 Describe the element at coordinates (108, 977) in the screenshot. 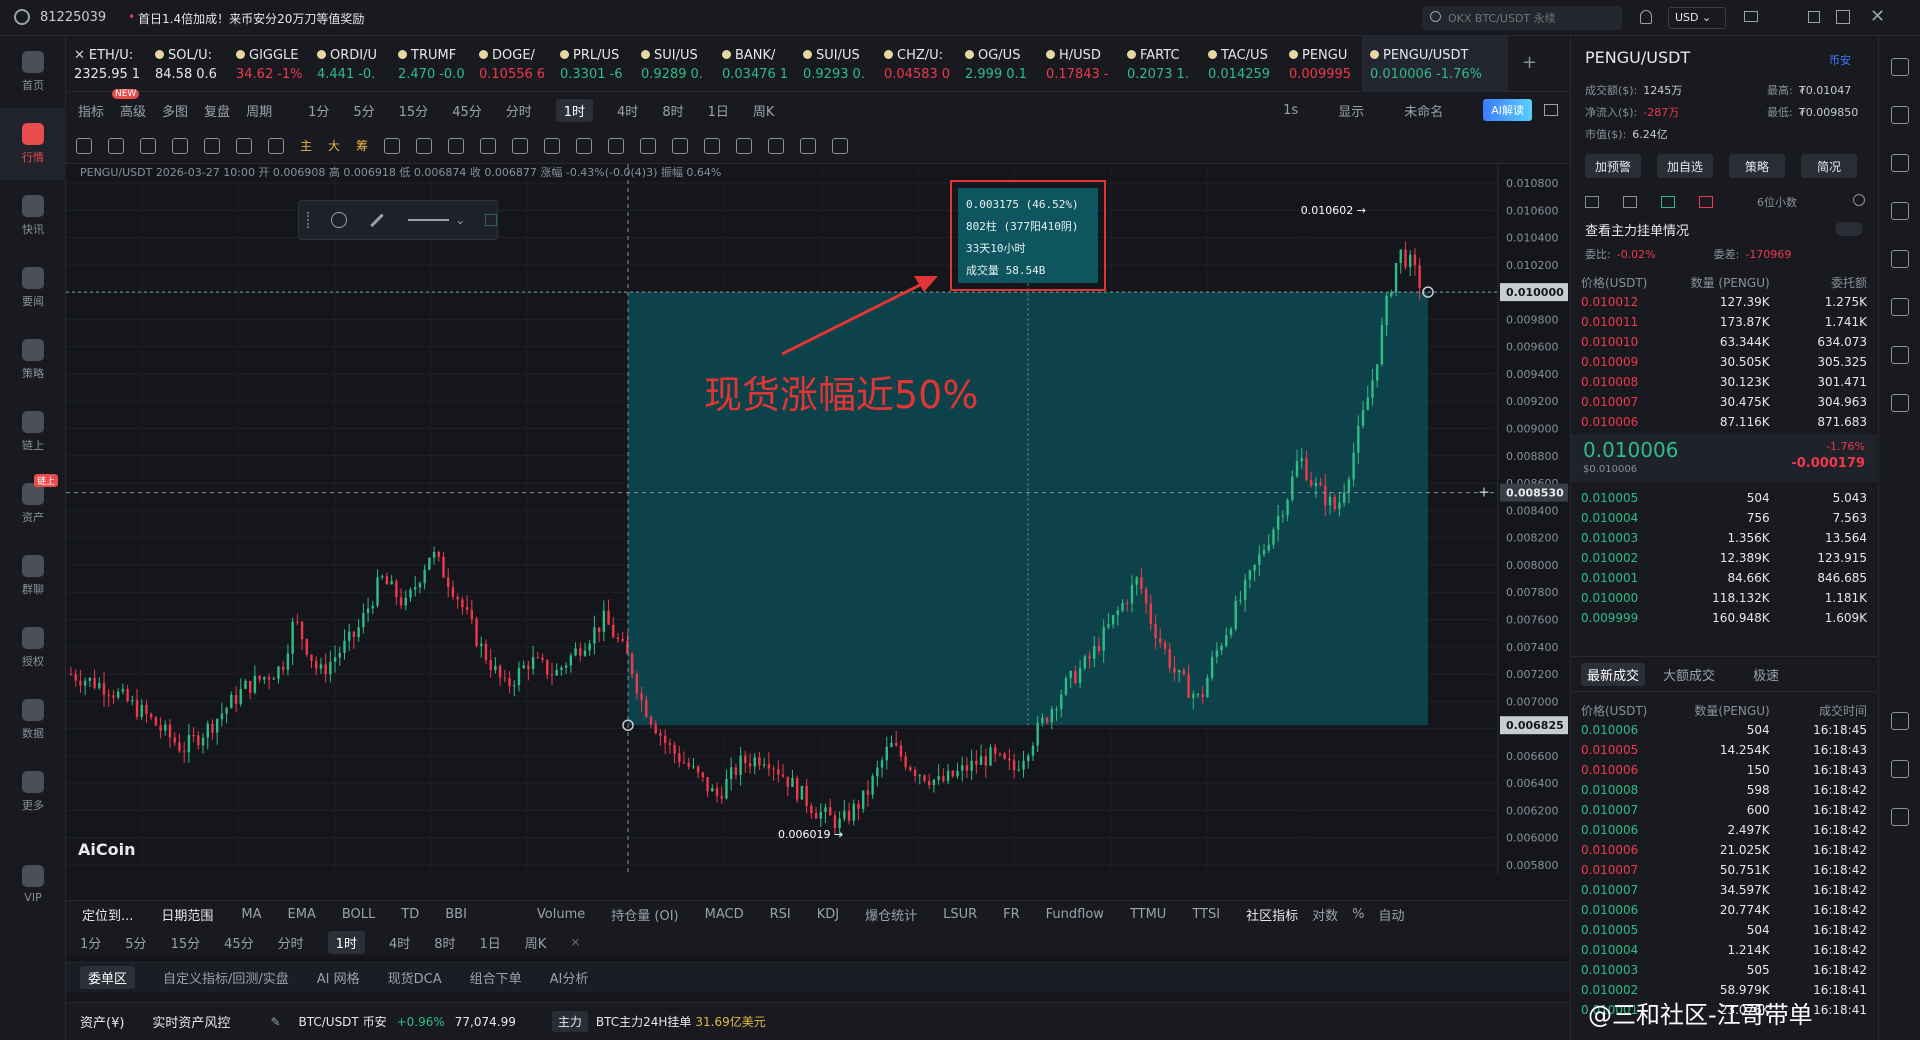

I see `order-tab-0: 委单区` at that location.